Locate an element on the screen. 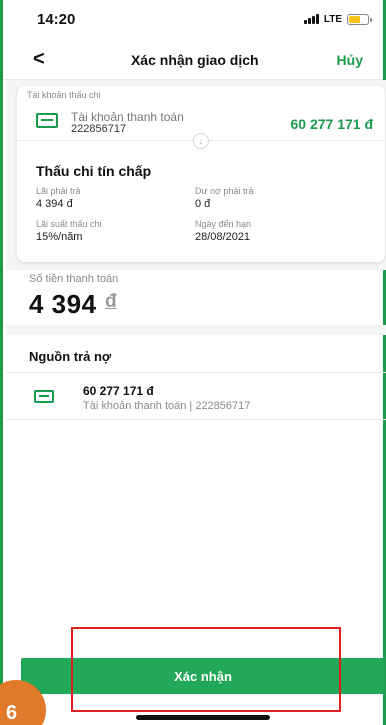 The image size is (386, 725). repayment-source-title: Nguồn trả nợ is located at coordinates (70, 356).